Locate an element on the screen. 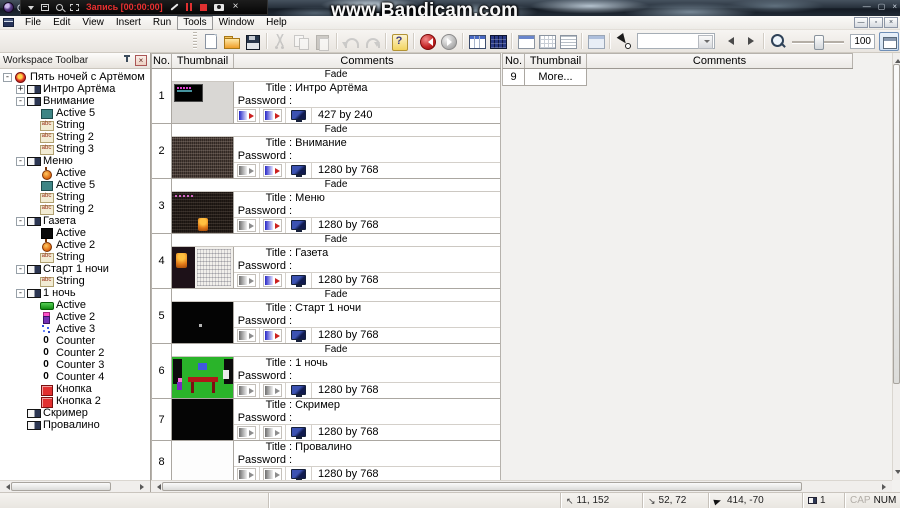  mdi-restore-button: ▫ is located at coordinates (876, 22).